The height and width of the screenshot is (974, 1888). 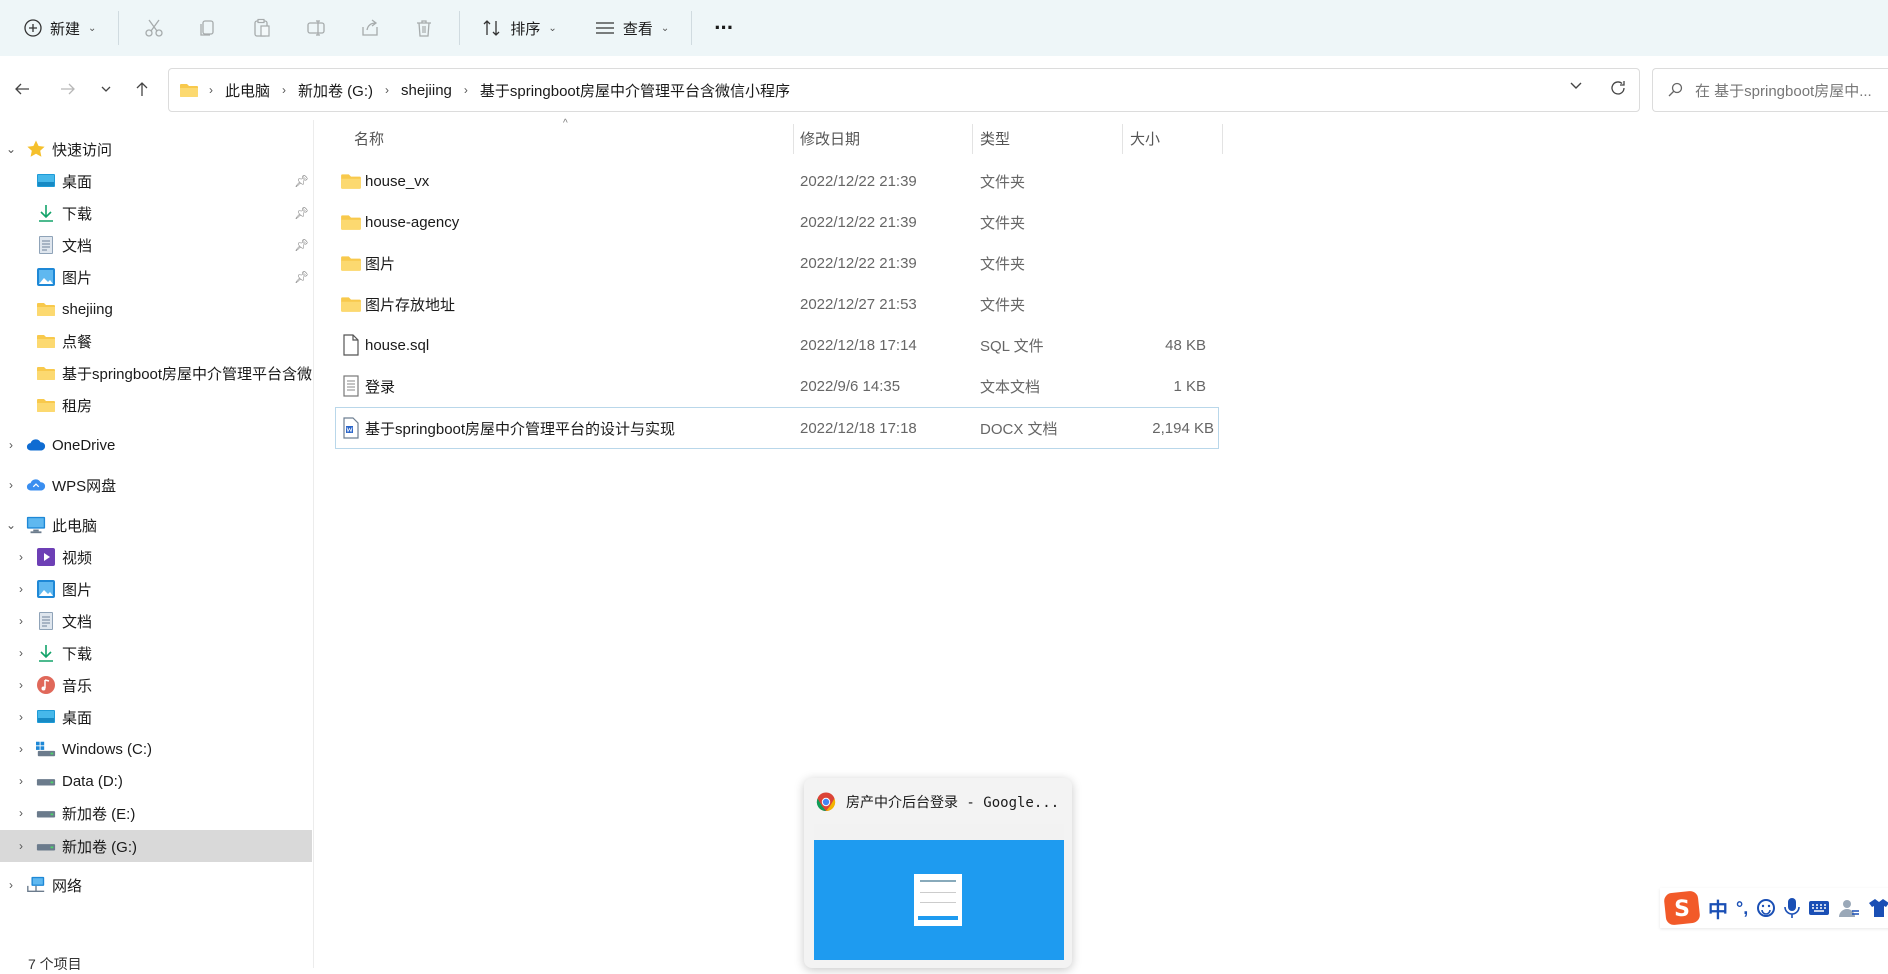 What do you see at coordinates (156, 653) in the screenshot?
I see `sidebar-item-pc-downloads: › 下载` at bounding box center [156, 653].